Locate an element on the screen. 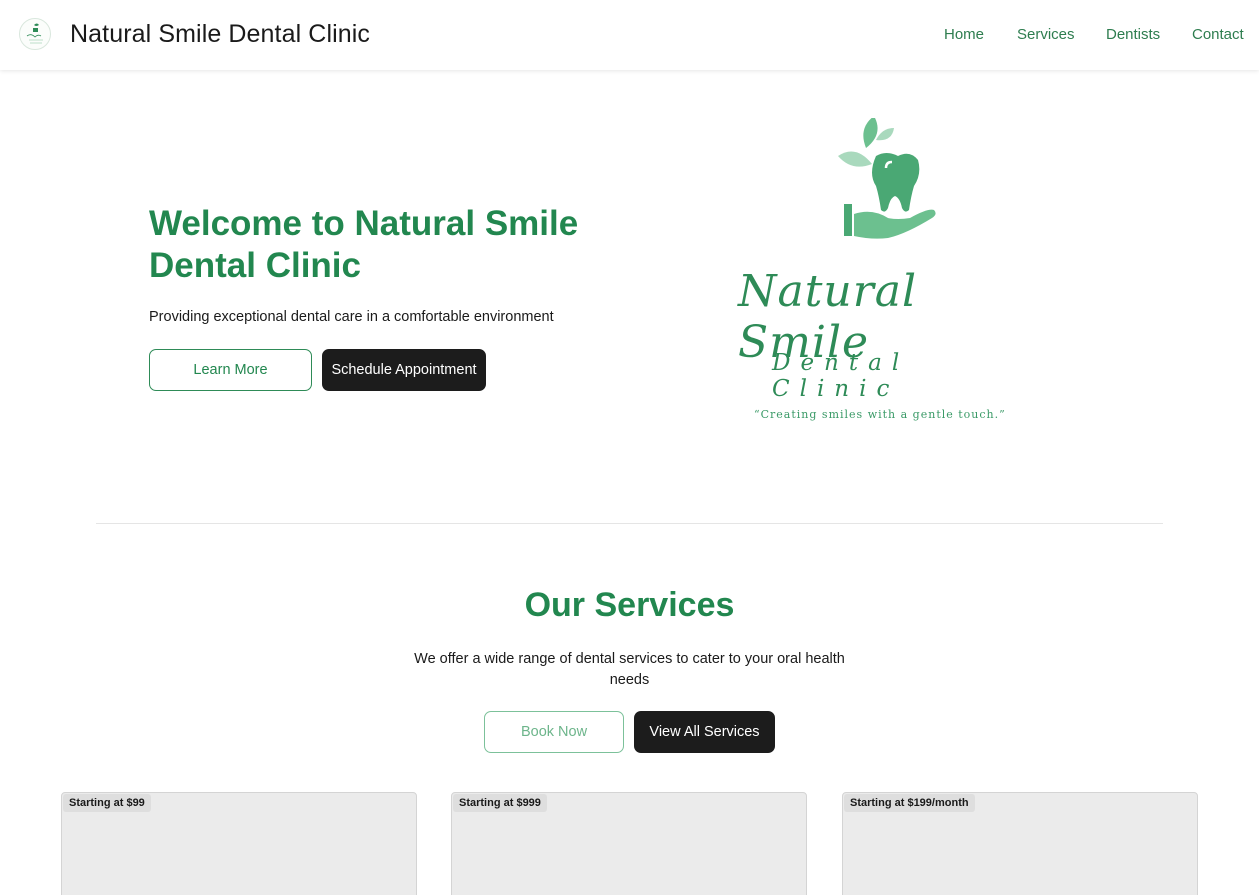 The width and height of the screenshot is (1259, 895). service-card: Starting at $199/month is located at coordinates (1020, 843).